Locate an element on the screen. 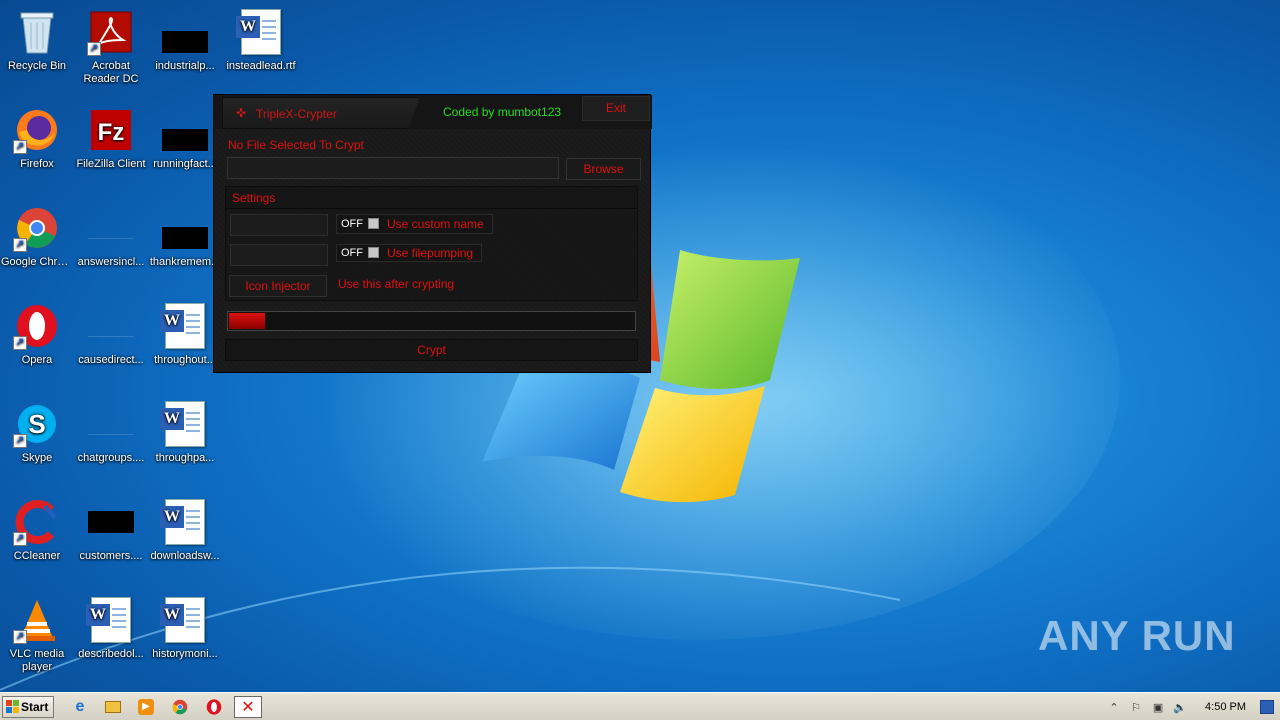 The image size is (1280, 720). filezilla-icon: Fz is located at coordinates (111, 130).